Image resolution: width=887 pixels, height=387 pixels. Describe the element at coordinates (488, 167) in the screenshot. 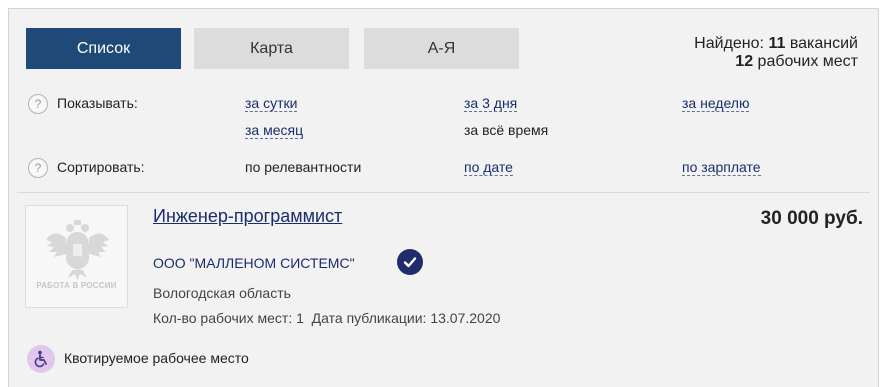

I see `sort-date: по дате` at that location.